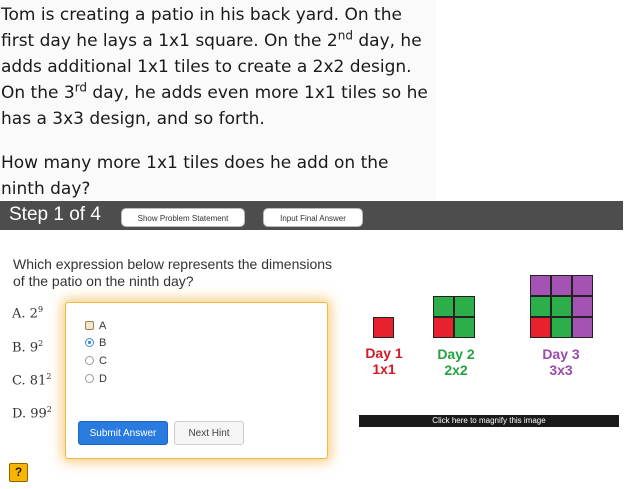 The image size is (628, 489). I want to click on choice-label: A, so click(103, 326).